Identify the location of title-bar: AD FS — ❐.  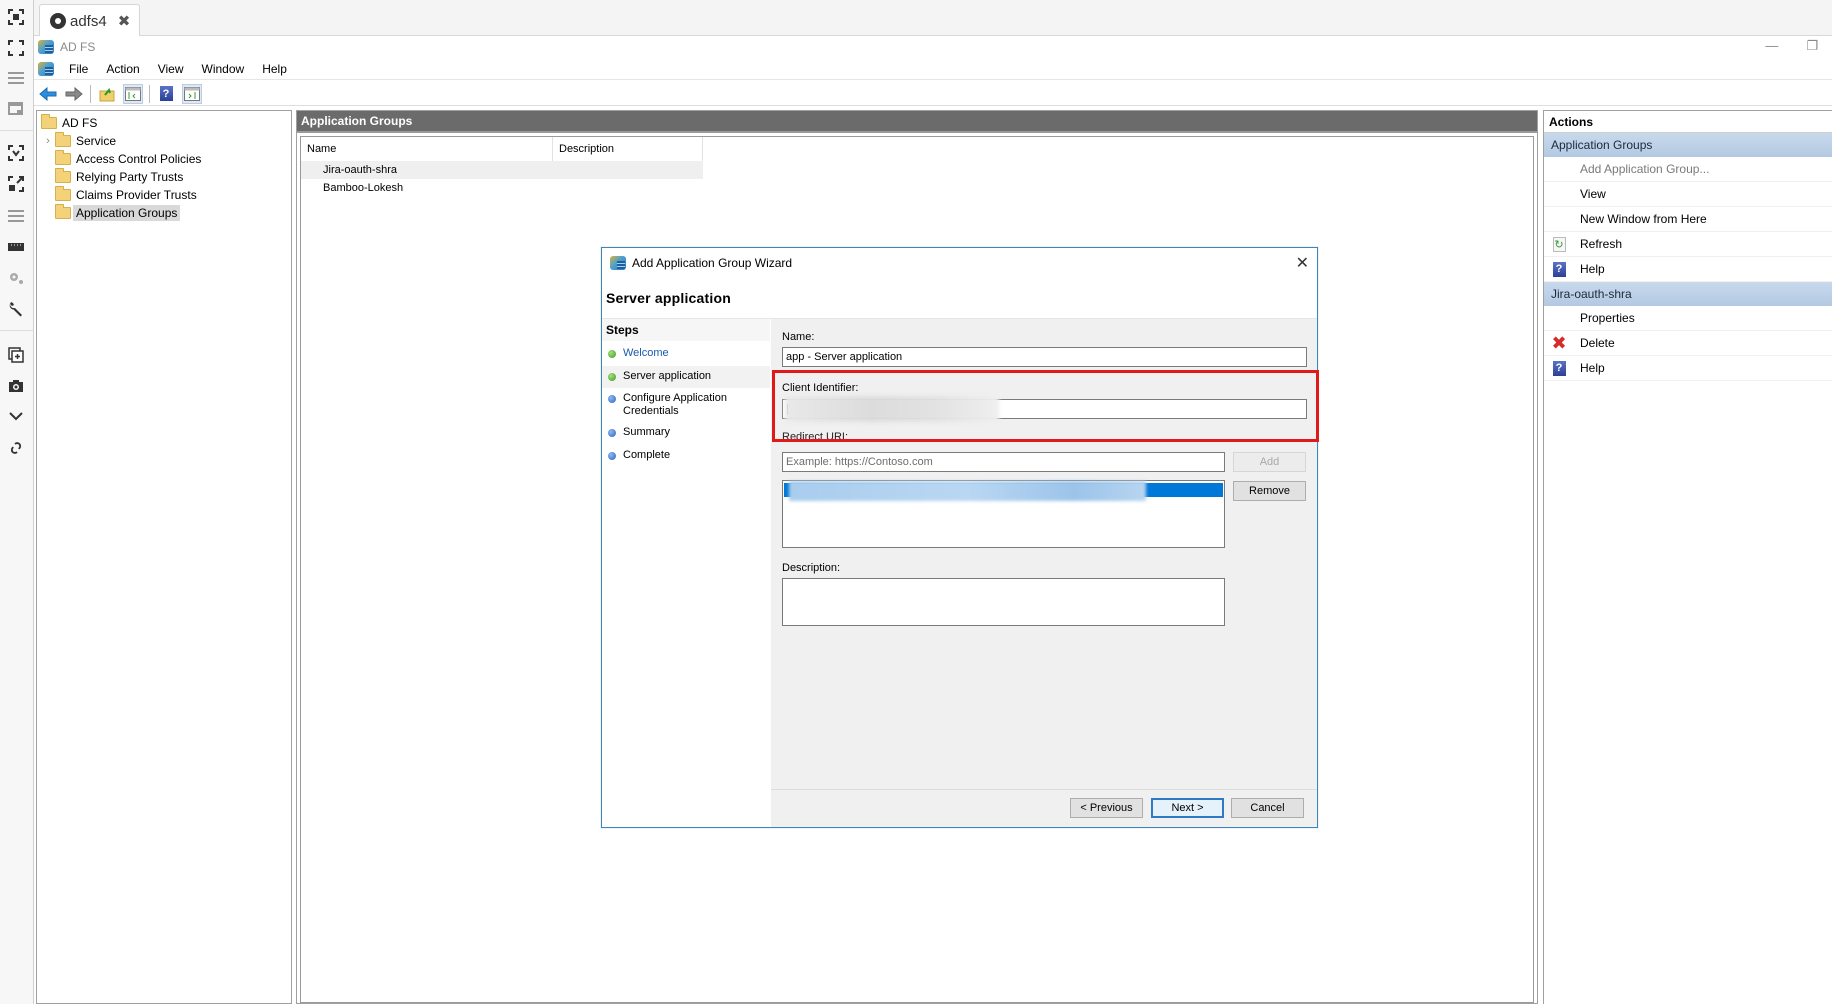
(933, 47).